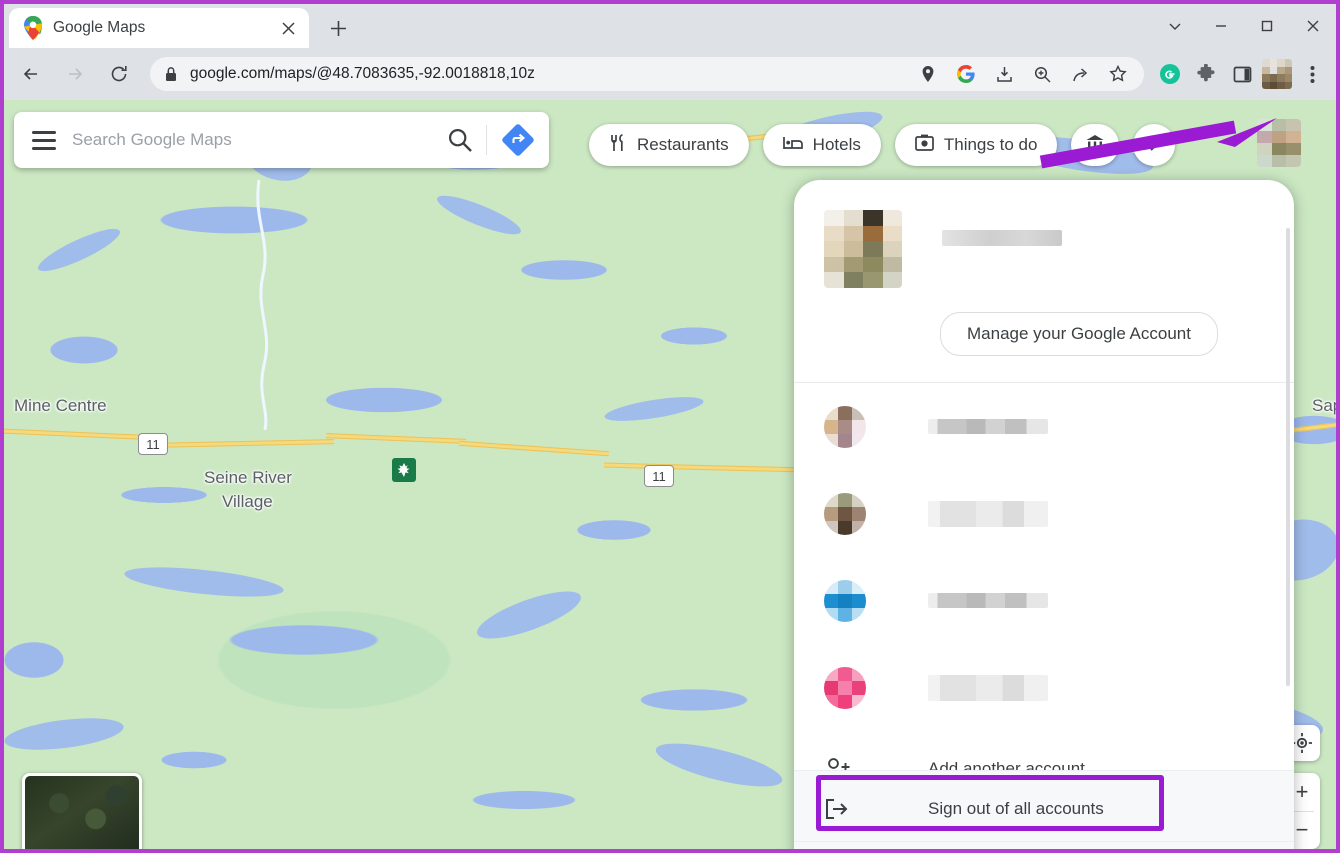  Describe the element at coordinates (1277, 74) in the screenshot. I see `browser-profile-avatar` at that location.